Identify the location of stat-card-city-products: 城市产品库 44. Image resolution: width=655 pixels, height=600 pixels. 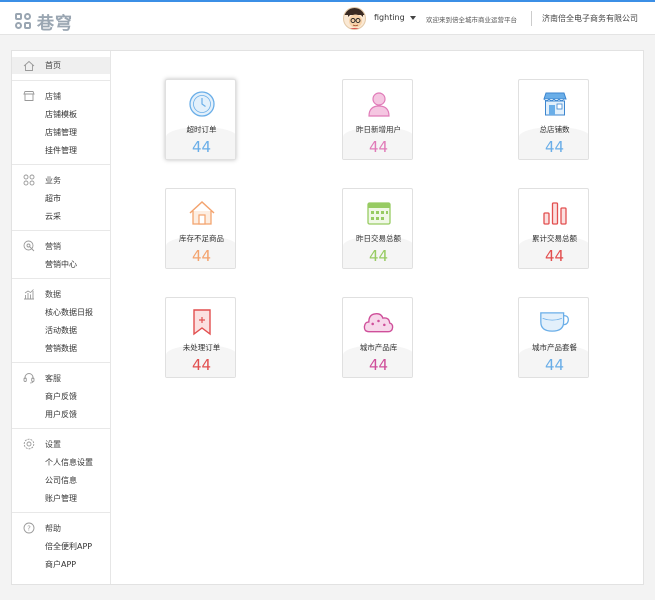
(377, 337).